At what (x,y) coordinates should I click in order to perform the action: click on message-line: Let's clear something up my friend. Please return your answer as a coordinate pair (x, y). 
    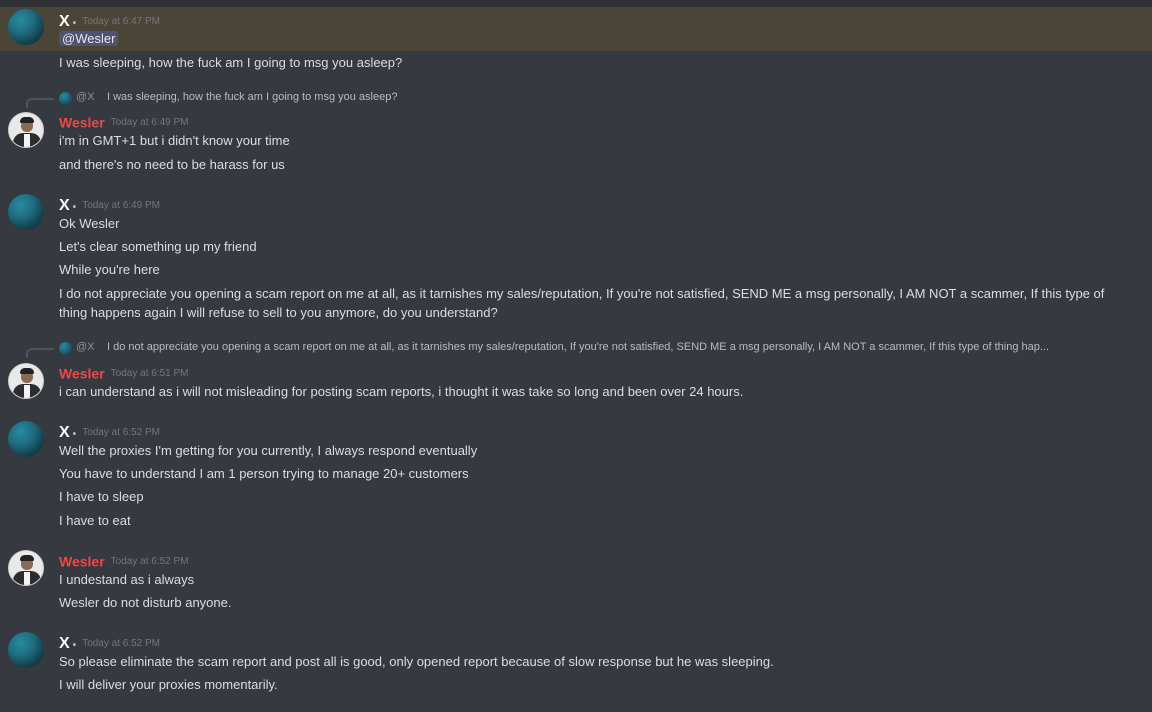
    Looking at the image, I should click on (158, 246).